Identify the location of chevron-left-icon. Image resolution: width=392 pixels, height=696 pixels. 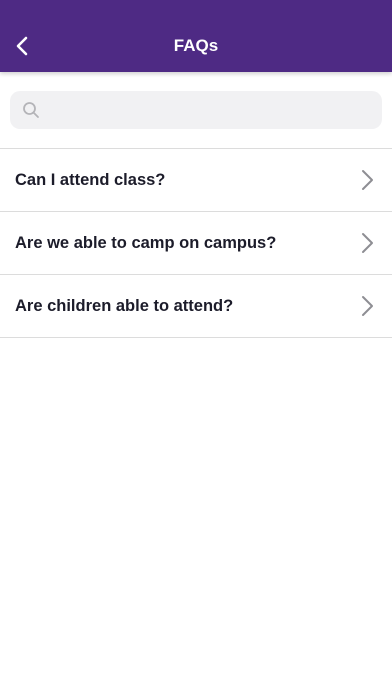
(22, 46).